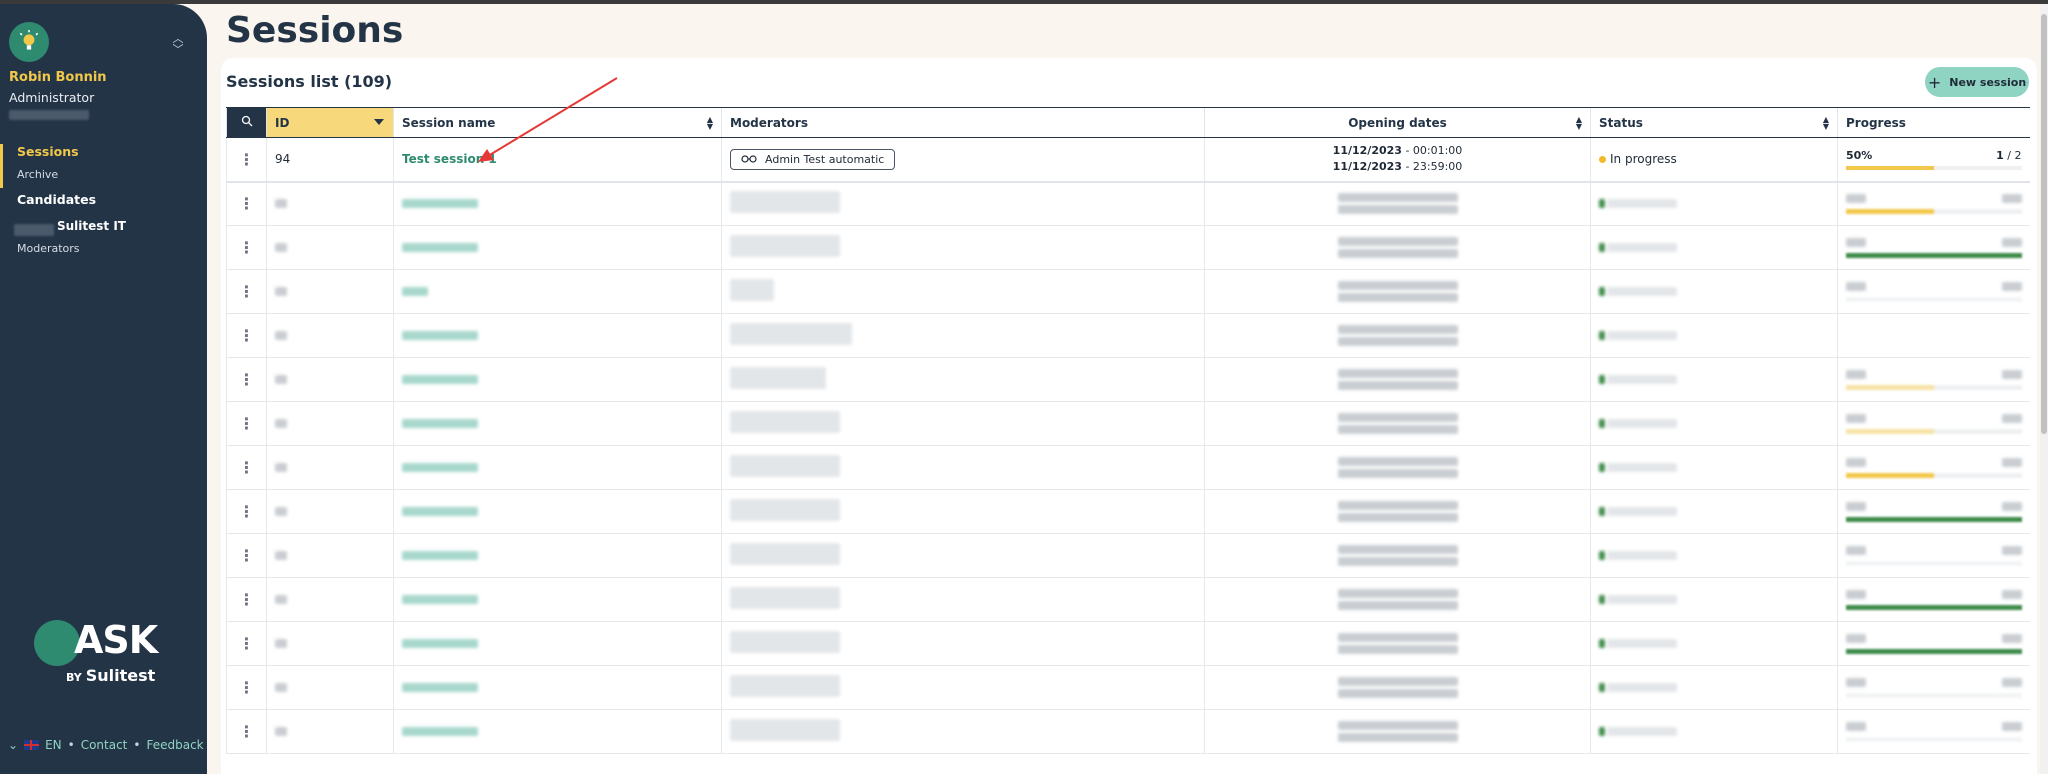  Describe the element at coordinates (37, 174) in the screenshot. I see `sidebar-item-archive: Archive` at that location.